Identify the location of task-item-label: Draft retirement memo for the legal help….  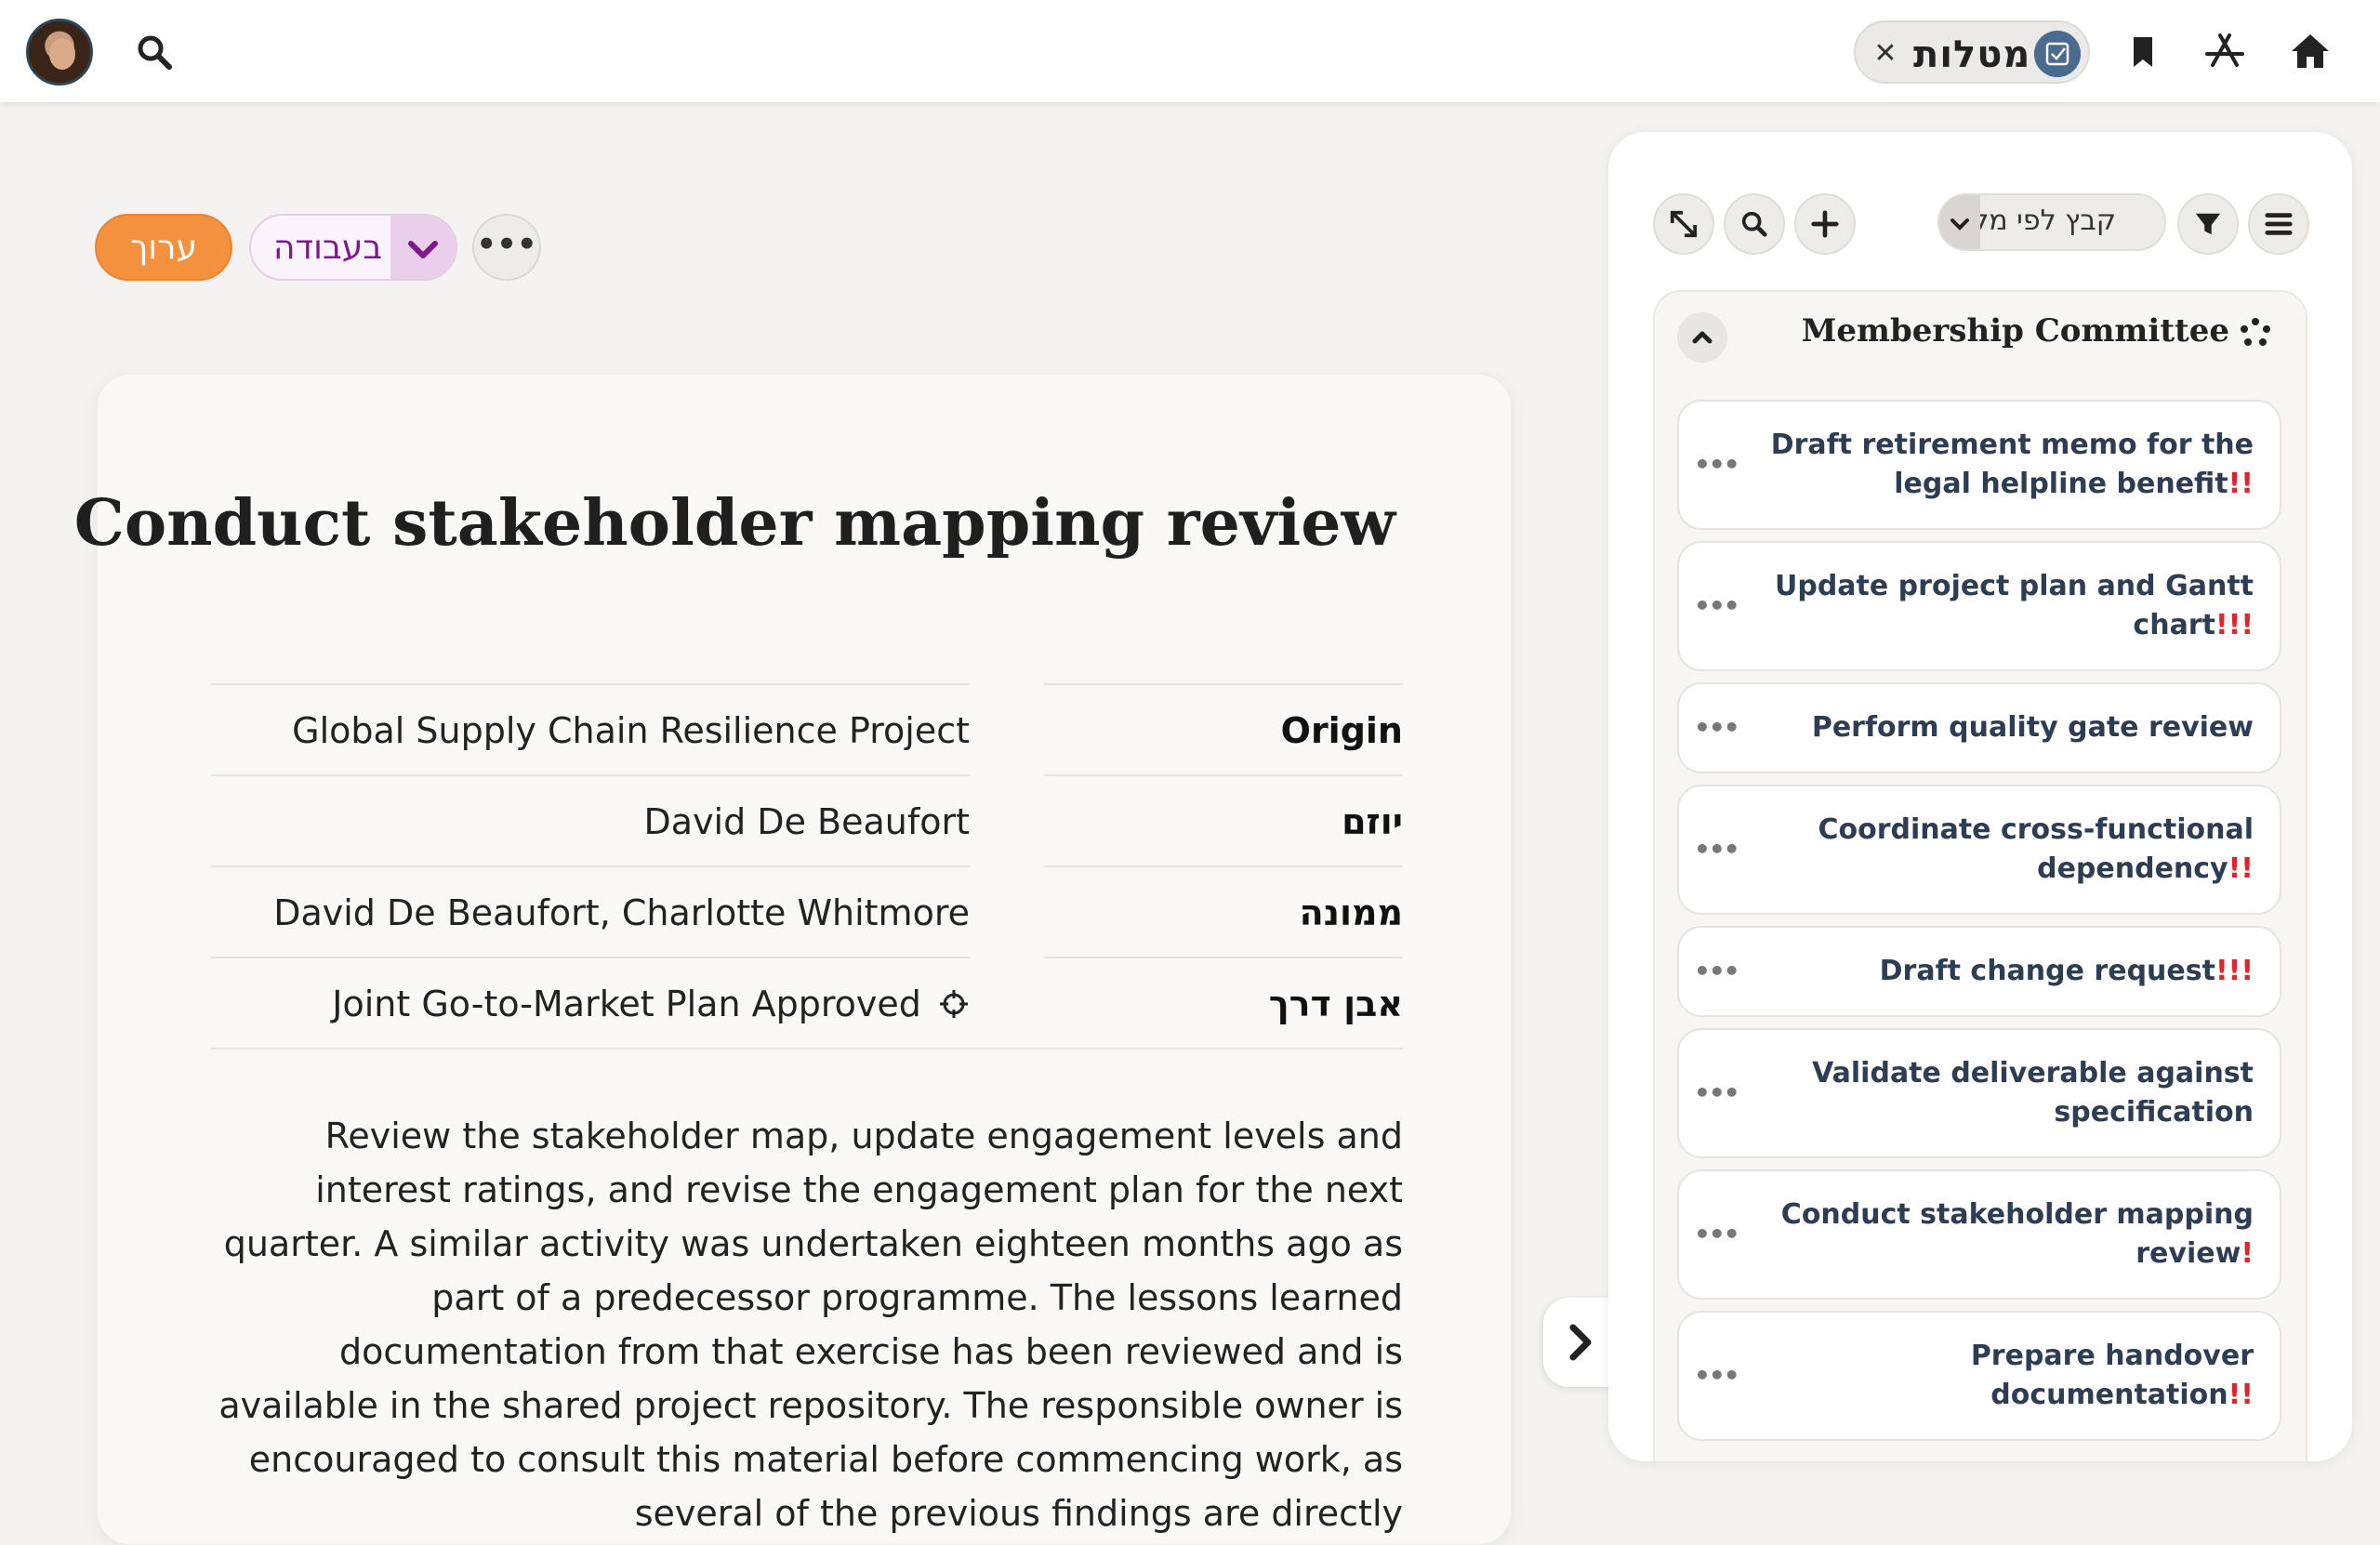
(2003, 465).